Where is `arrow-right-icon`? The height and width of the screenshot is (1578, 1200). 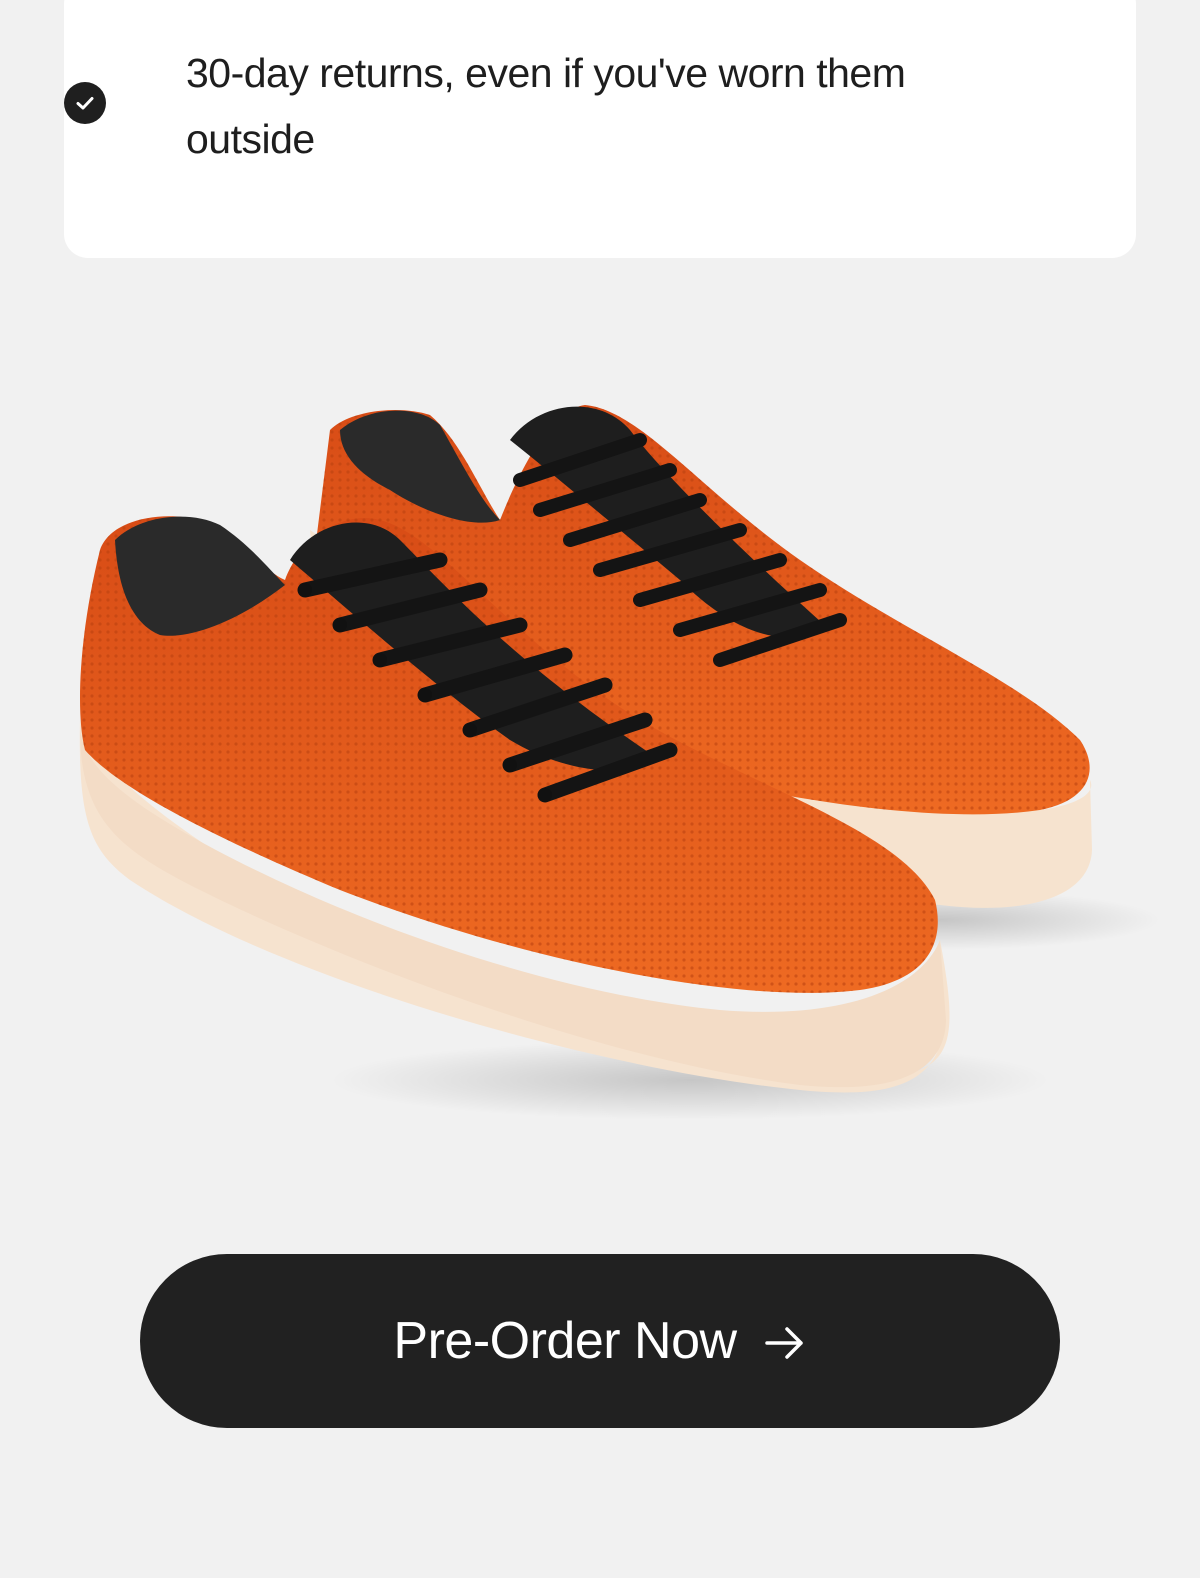 arrow-right-icon is located at coordinates (785, 1343).